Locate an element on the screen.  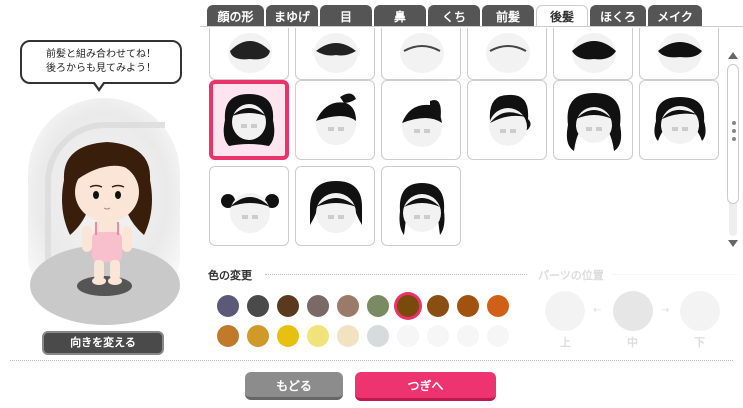
tab-bar: 顔の形 まゆげ 目 鼻 くち 前髪 後髪 ほくろ メイク is located at coordinates (475, 16).